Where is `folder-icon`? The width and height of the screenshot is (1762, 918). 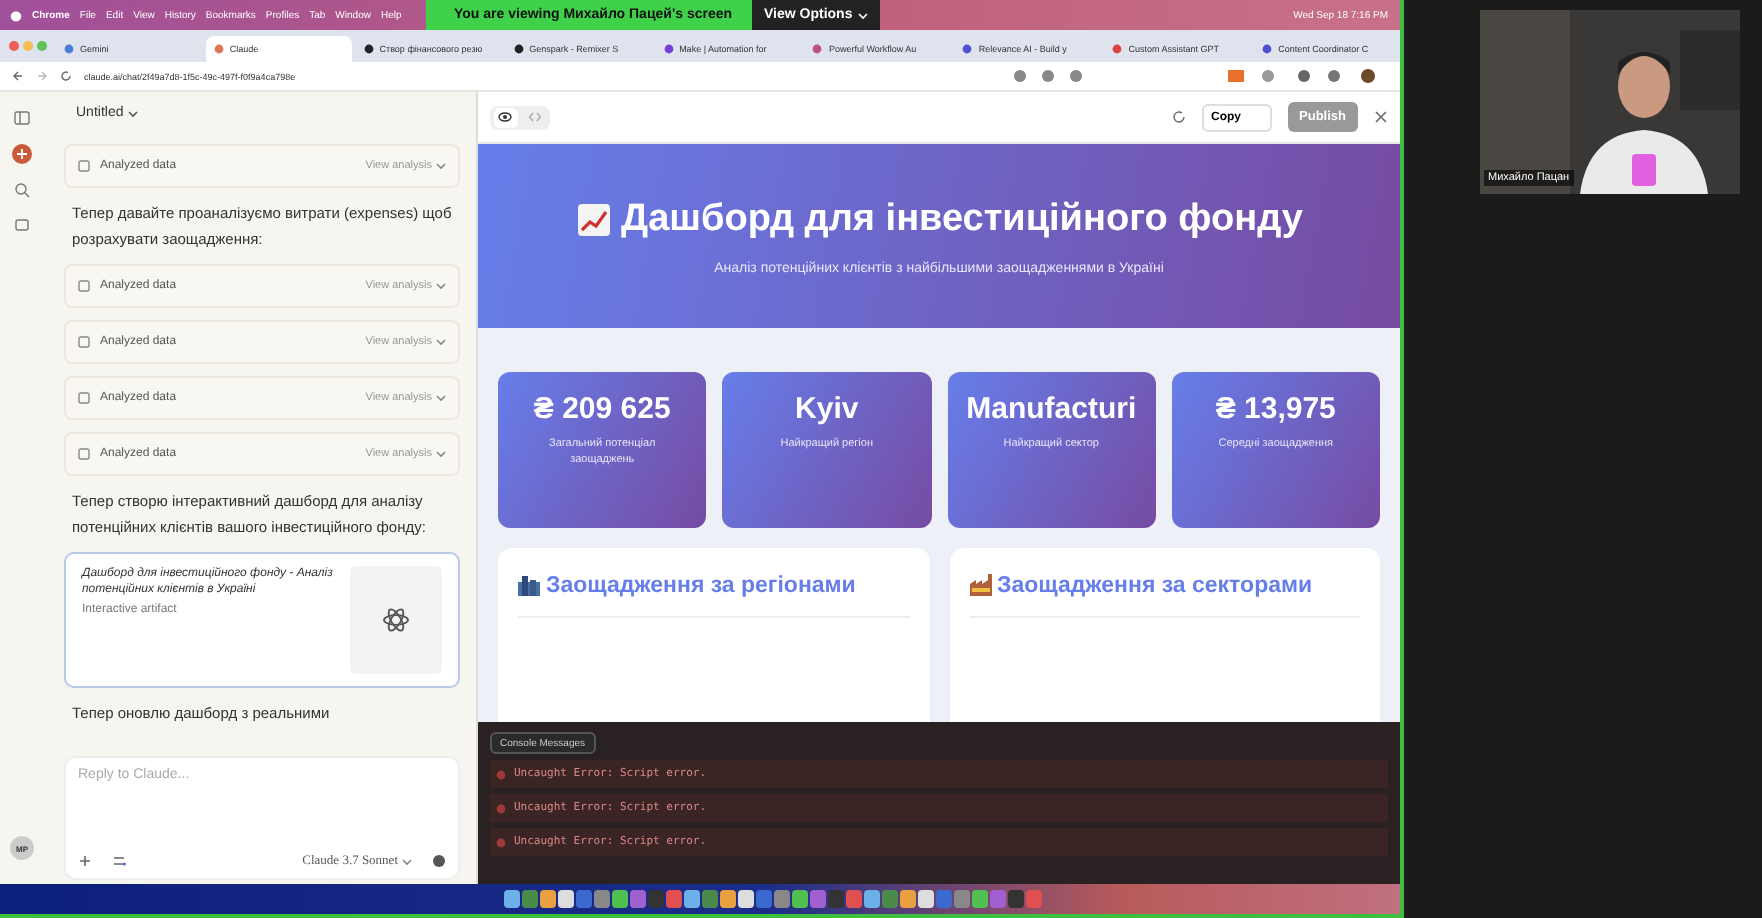 folder-icon is located at coordinates (22, 224).